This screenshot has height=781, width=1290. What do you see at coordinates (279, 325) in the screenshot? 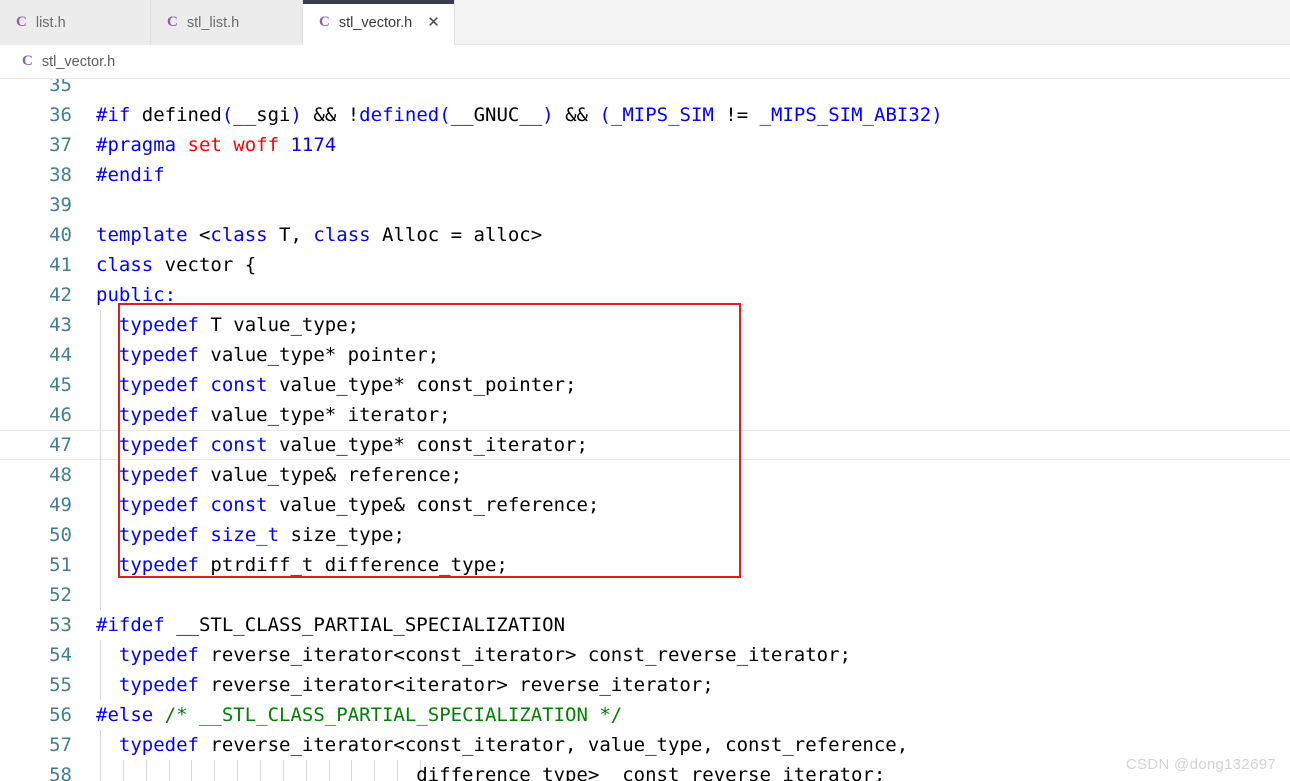
I see `code-token: T value_type;` at bounding box center [279, 325].